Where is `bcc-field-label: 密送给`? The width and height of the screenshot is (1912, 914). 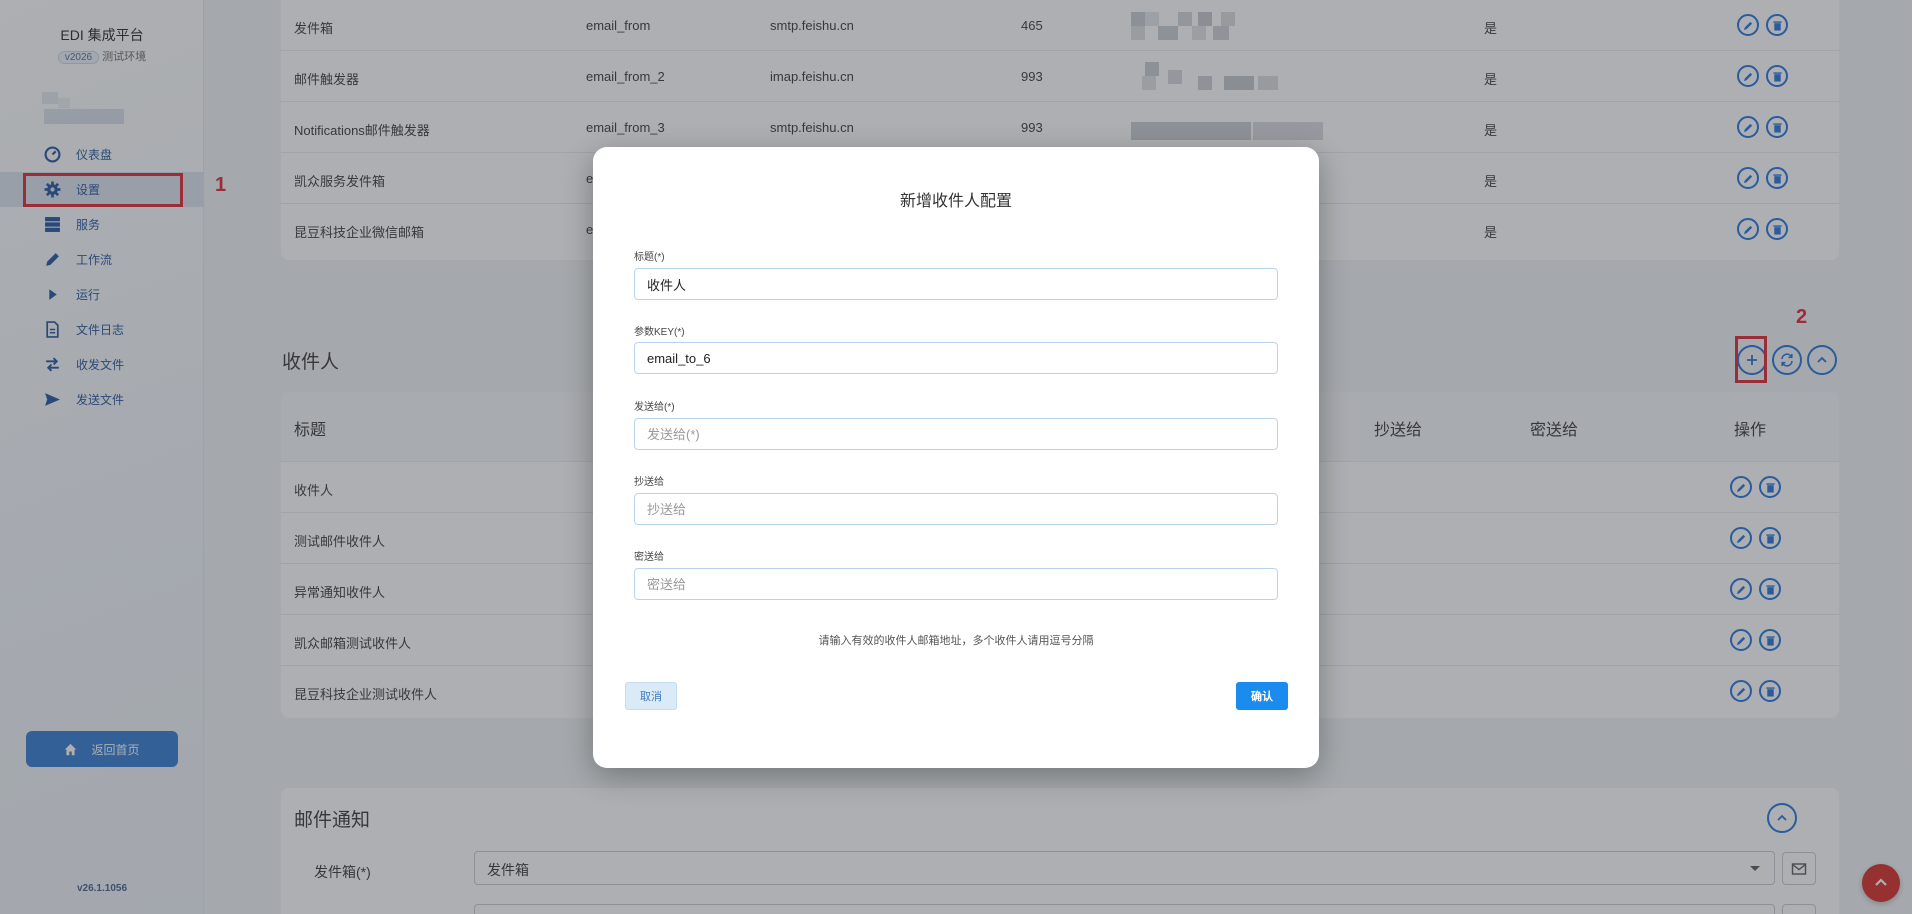 bcc-field-label: 密送给 is located at coordinates (649, 557).